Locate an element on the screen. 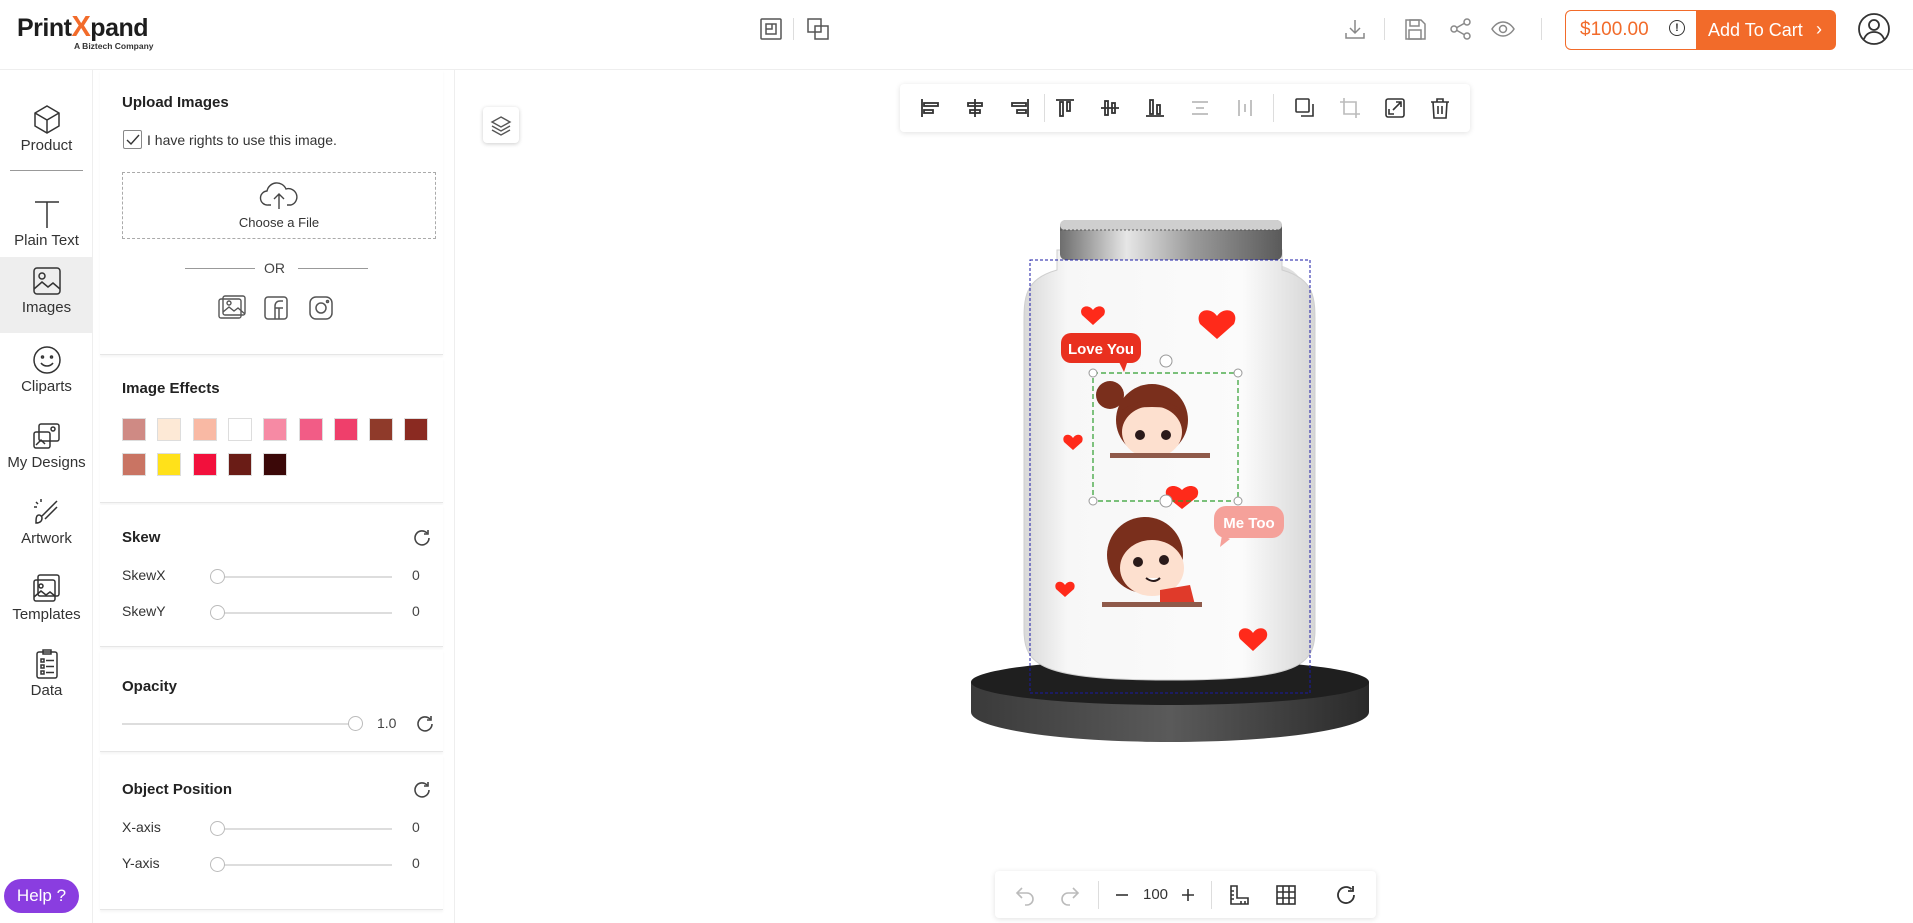  nav-item-images: Images is located at coordinates (46, 295).